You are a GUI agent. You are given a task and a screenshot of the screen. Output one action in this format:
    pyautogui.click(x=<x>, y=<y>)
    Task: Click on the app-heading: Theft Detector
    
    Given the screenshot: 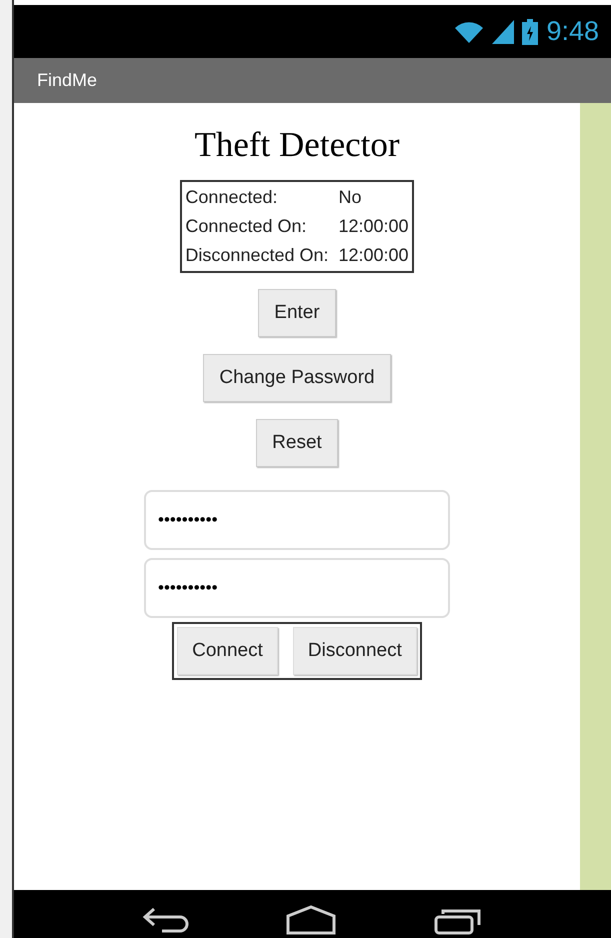 What is the action you would take?
    pyautogui.click(x=297, y=145)
    